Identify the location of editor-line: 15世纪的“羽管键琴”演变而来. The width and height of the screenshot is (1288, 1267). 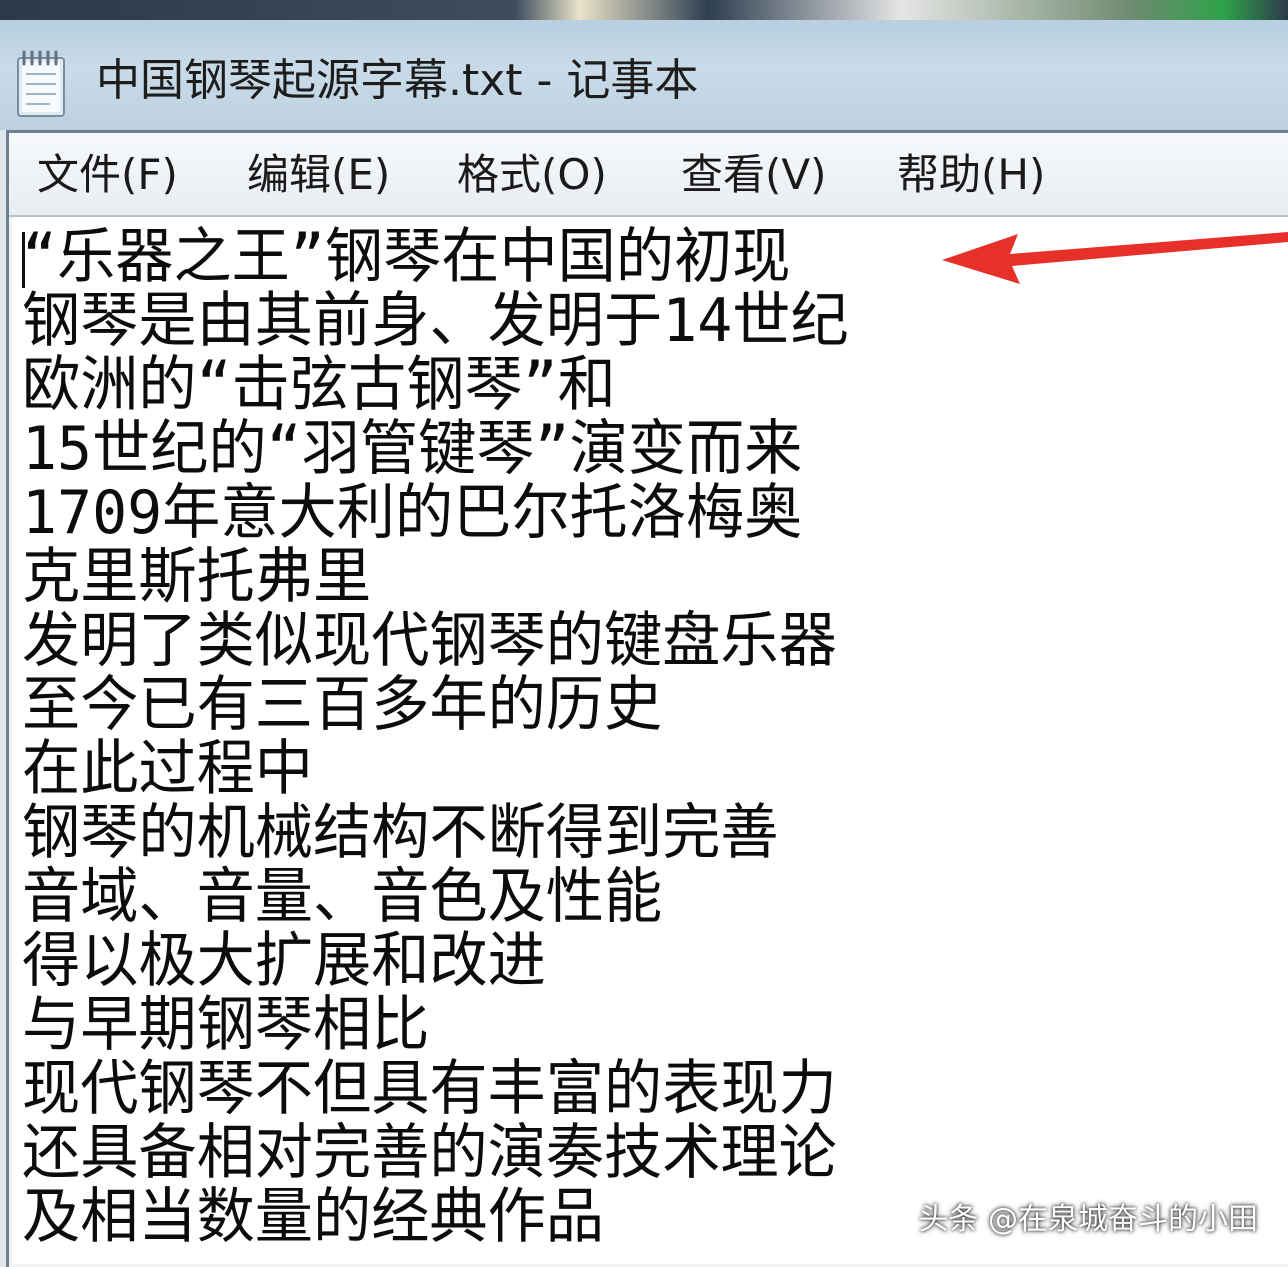
(412, 449).